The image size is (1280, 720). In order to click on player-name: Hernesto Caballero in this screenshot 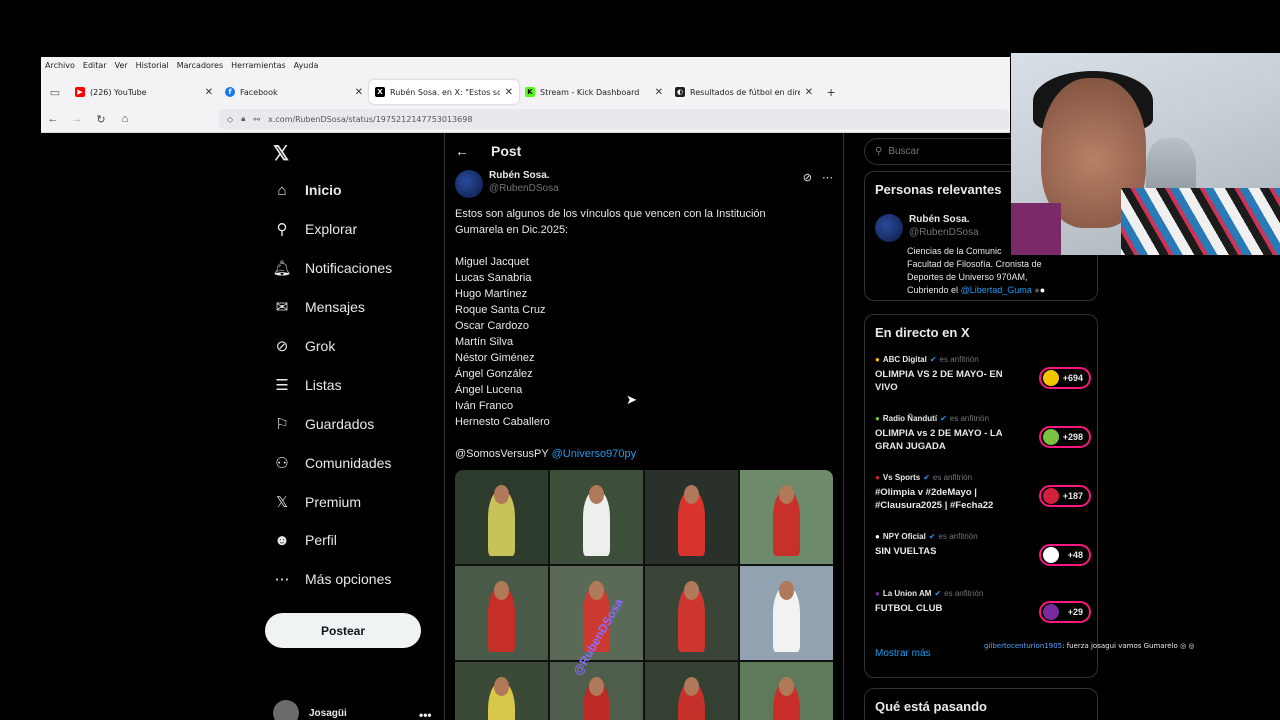, I will do `click(502, 422)`.